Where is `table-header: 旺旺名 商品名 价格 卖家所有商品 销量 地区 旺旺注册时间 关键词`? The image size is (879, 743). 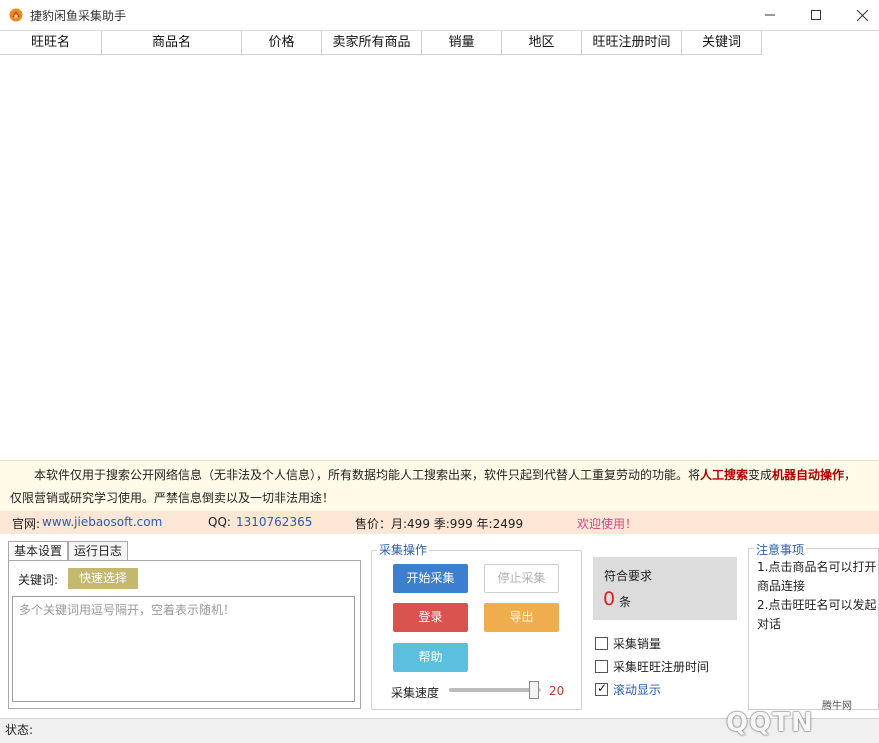 table-header: 旺旺名 商品名 价格 卖家所有商品 销量 地区 旺旺注册时间 关键词 is located at coordinates (381, 43).